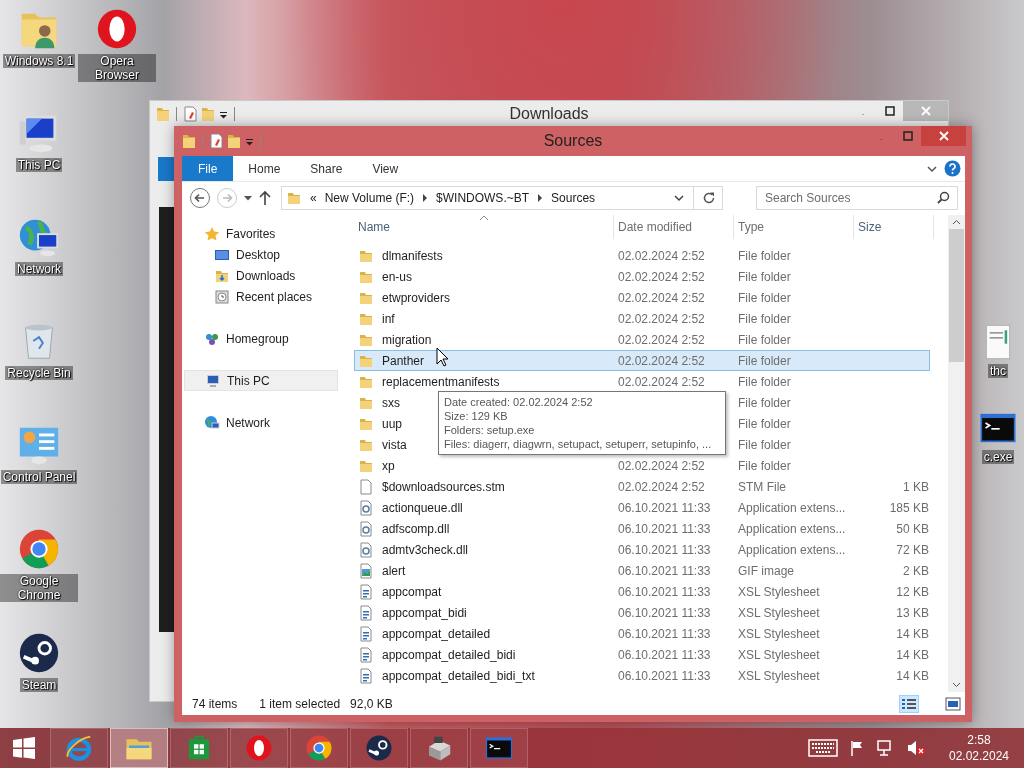 This screenshot has height=768, width=1024. What do you see at coordinates (573, 141) in the screenshot?
I see `window-title: Sources` at bounding box center [573, 141].